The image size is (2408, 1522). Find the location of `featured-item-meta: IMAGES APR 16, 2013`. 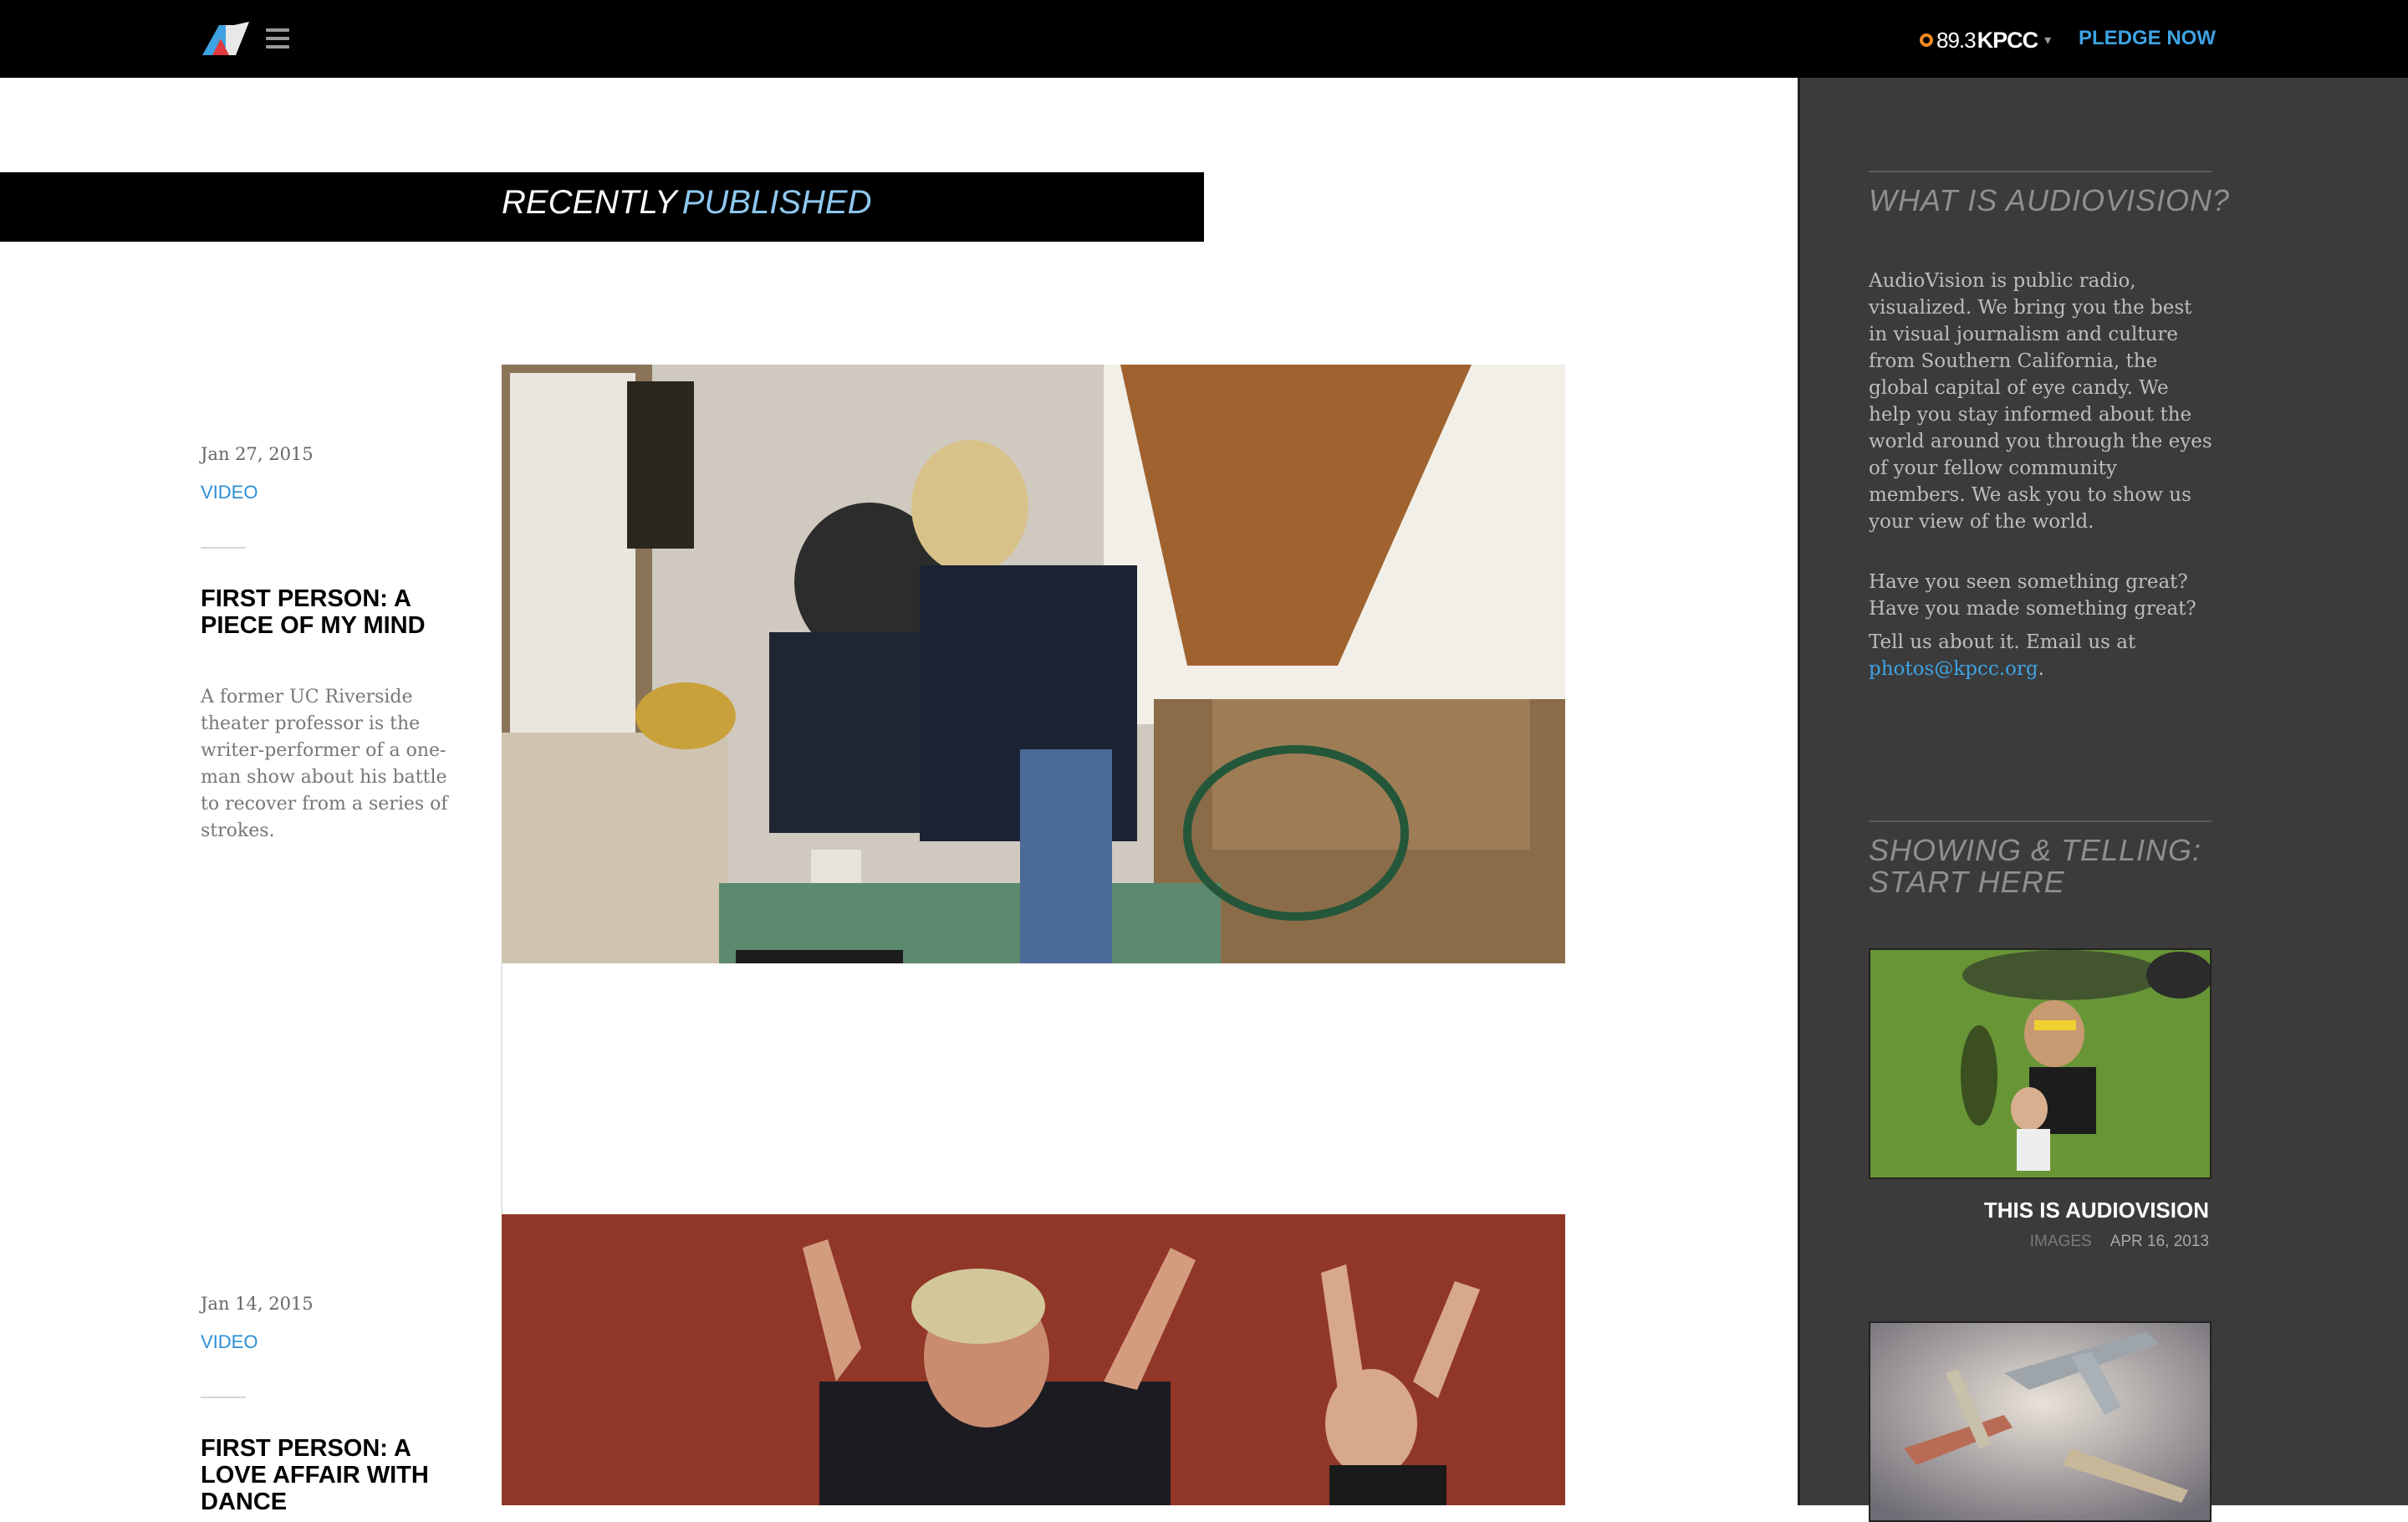

featured-item-meta: IMAGES APR 16, 2013 is located at coordinates (2120, 1242).